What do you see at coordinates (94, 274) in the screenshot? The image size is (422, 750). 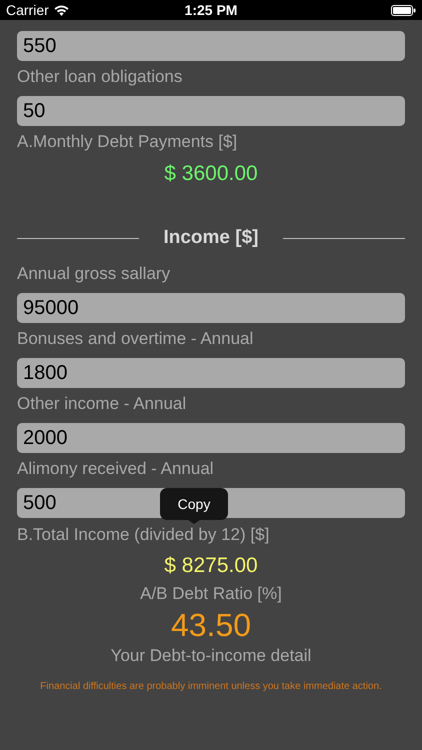 I see `field-label: Annual gross sallary` at bounding box center [94, 274].